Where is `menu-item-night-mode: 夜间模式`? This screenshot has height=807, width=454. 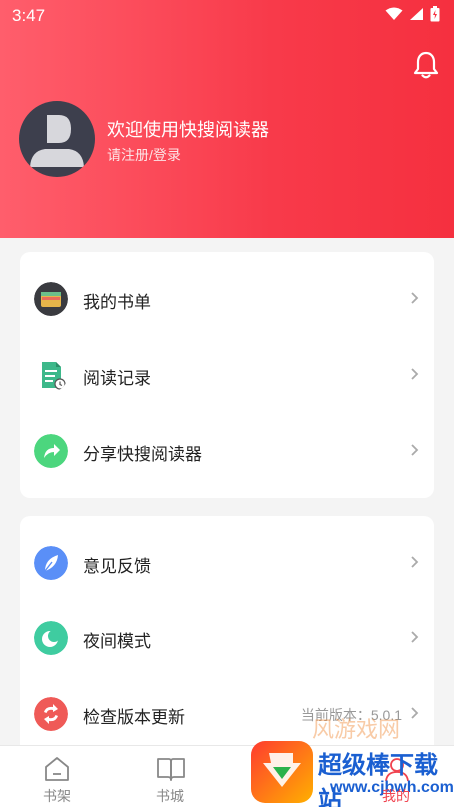
menu-item-night-mode: 夜间模式 is located at coordinates (227, 638).